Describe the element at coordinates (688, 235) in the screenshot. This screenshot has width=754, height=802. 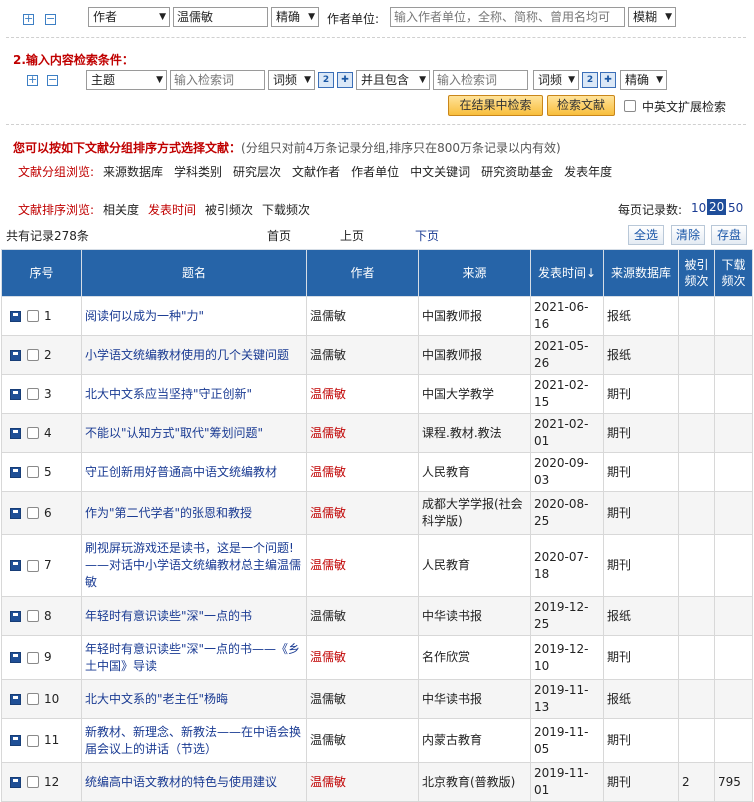
I see `clear-button: 清除` at that location.